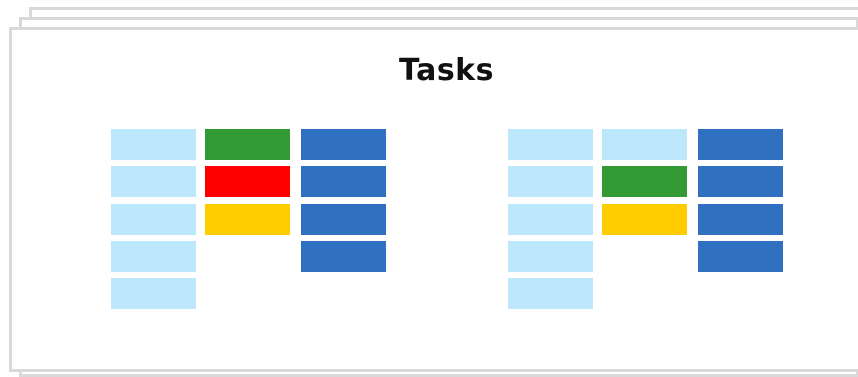  Describe the element at coordinates (446, 70) in the screenshot. I see `page-title: Tasks` at that location.